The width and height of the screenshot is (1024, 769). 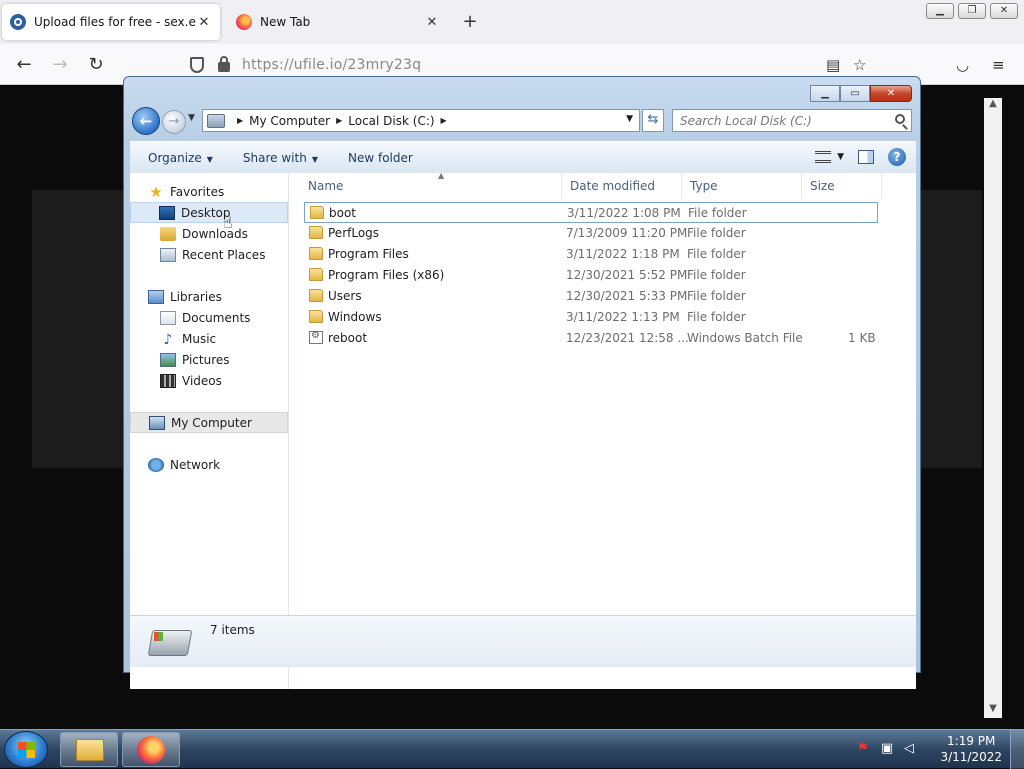 I want to click on hand-cursor-icon: ☝, so click(x=228, y=222).